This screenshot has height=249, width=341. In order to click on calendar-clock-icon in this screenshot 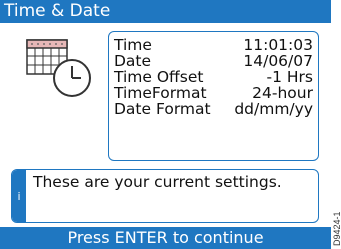, I will do `click(58, 68)`.